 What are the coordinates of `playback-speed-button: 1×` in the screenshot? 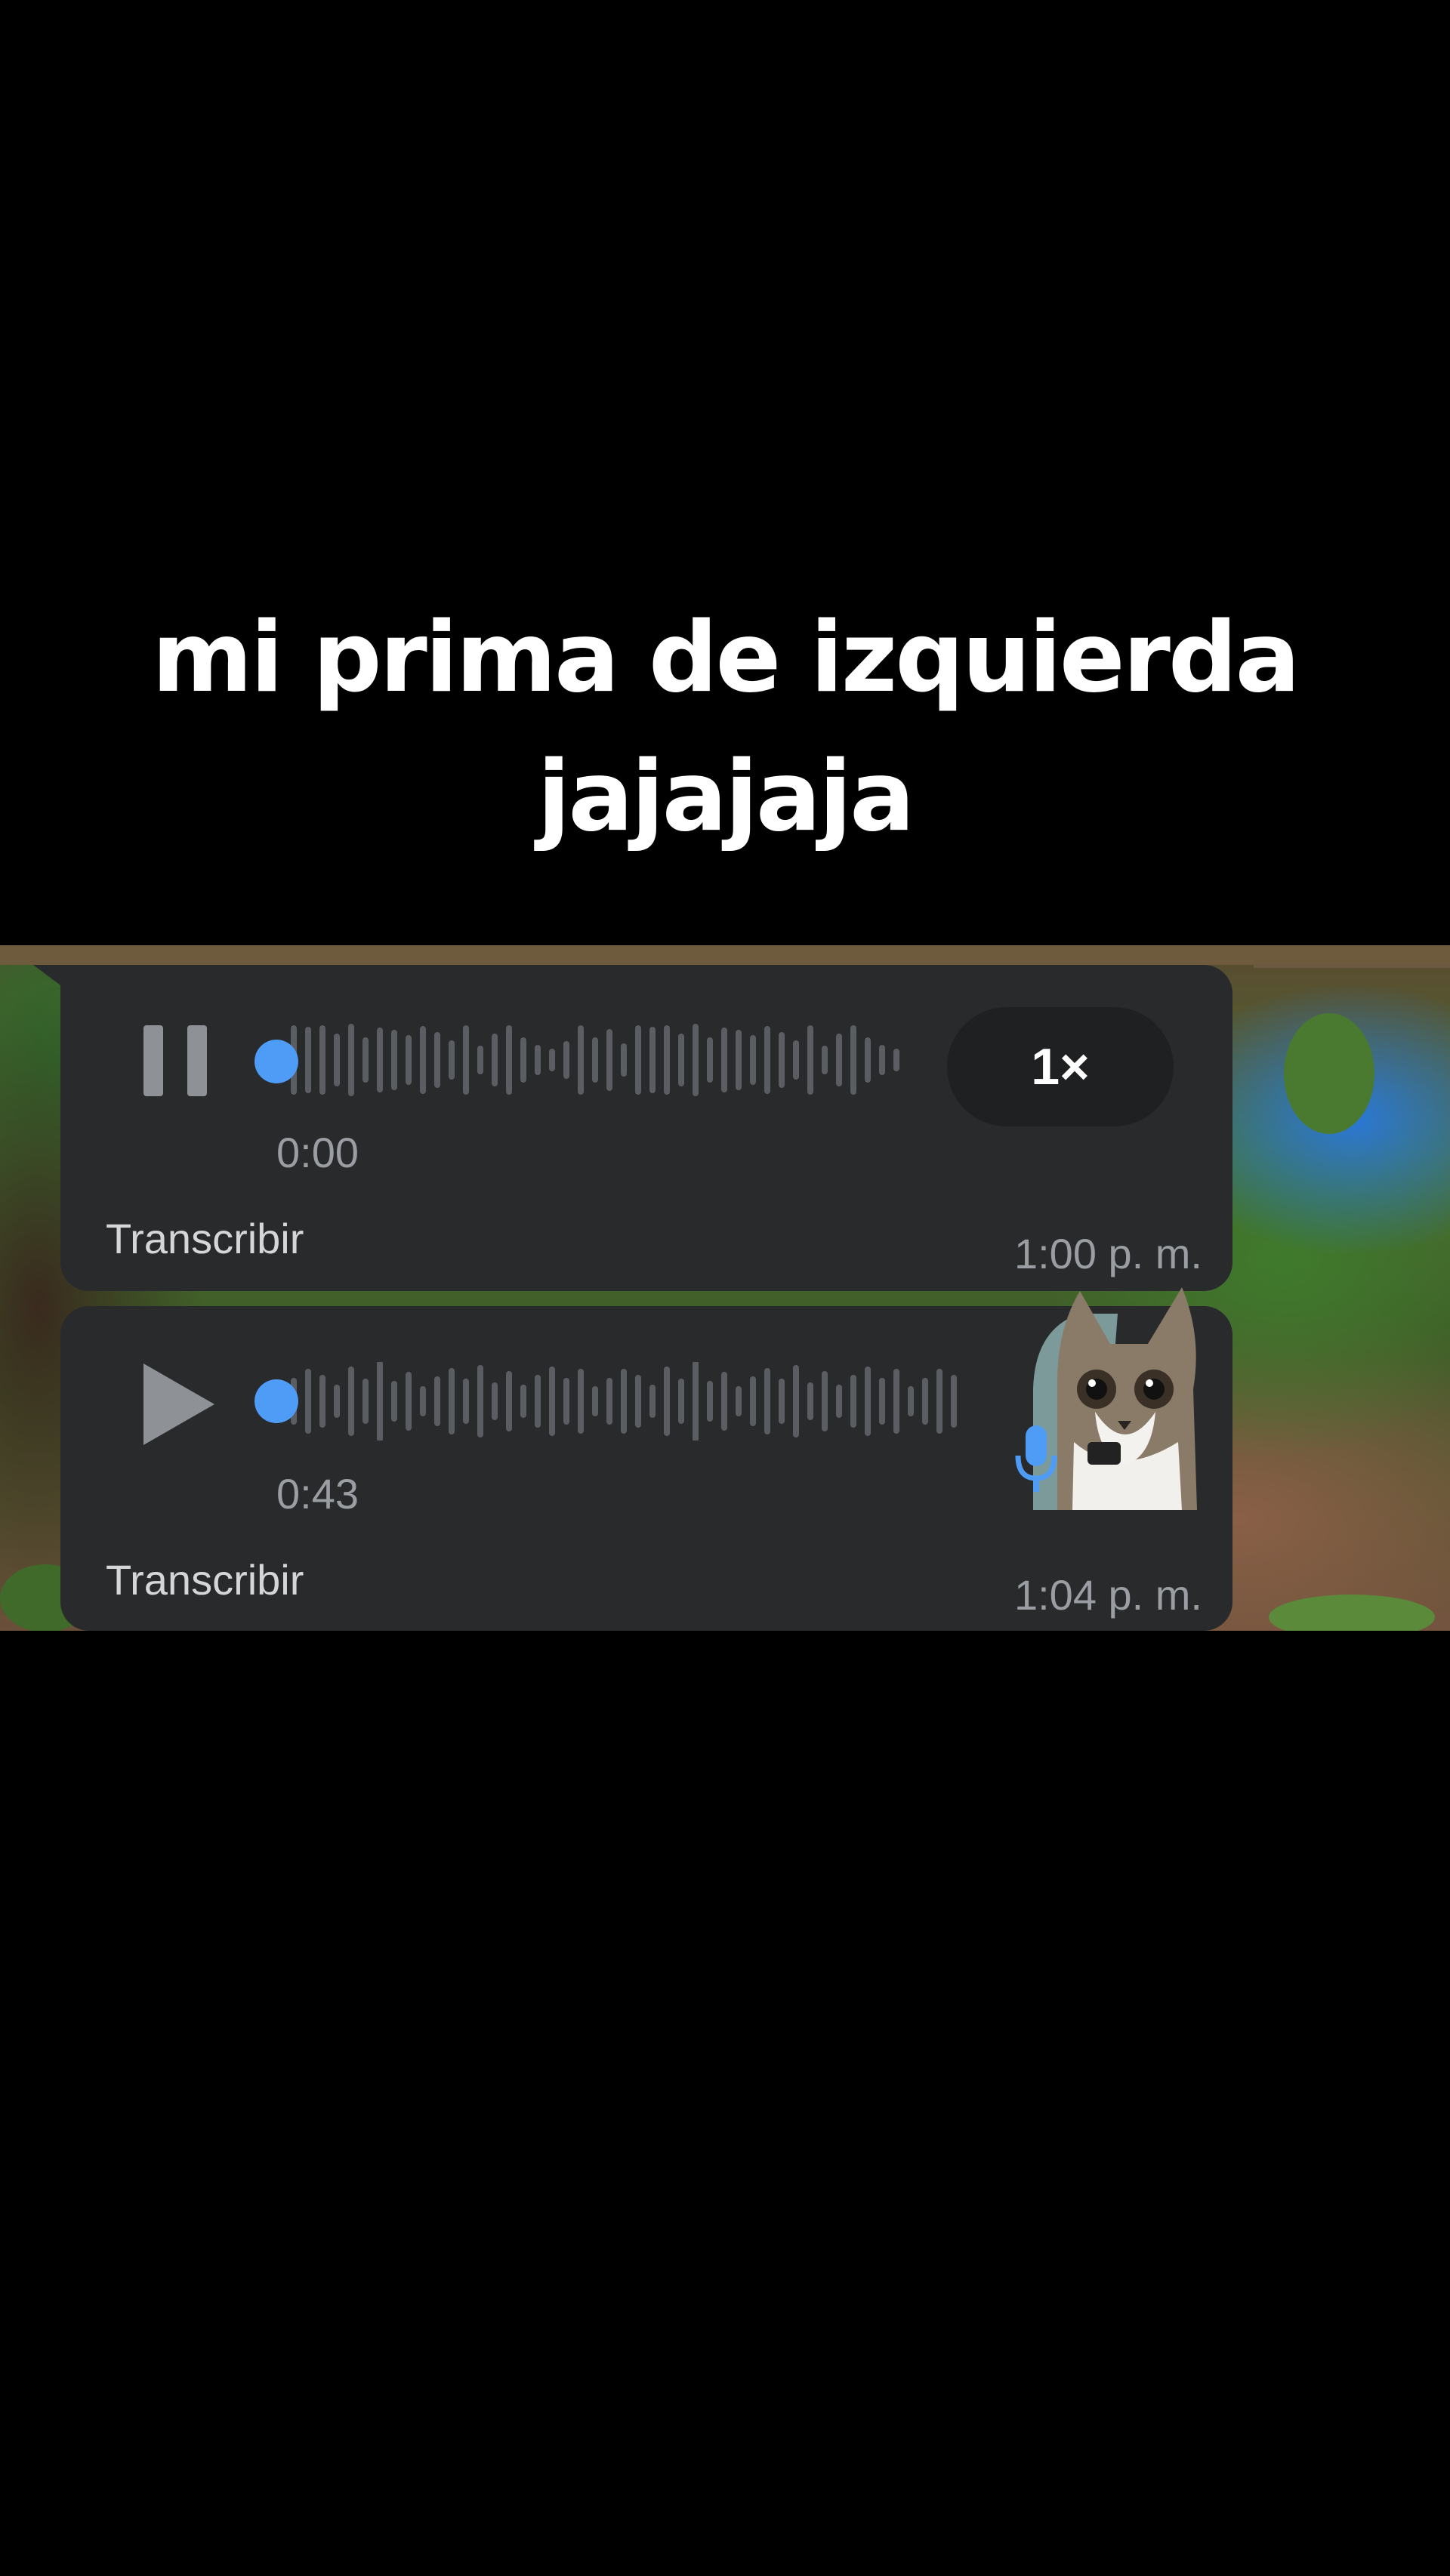 It's located at (1060, 1066).